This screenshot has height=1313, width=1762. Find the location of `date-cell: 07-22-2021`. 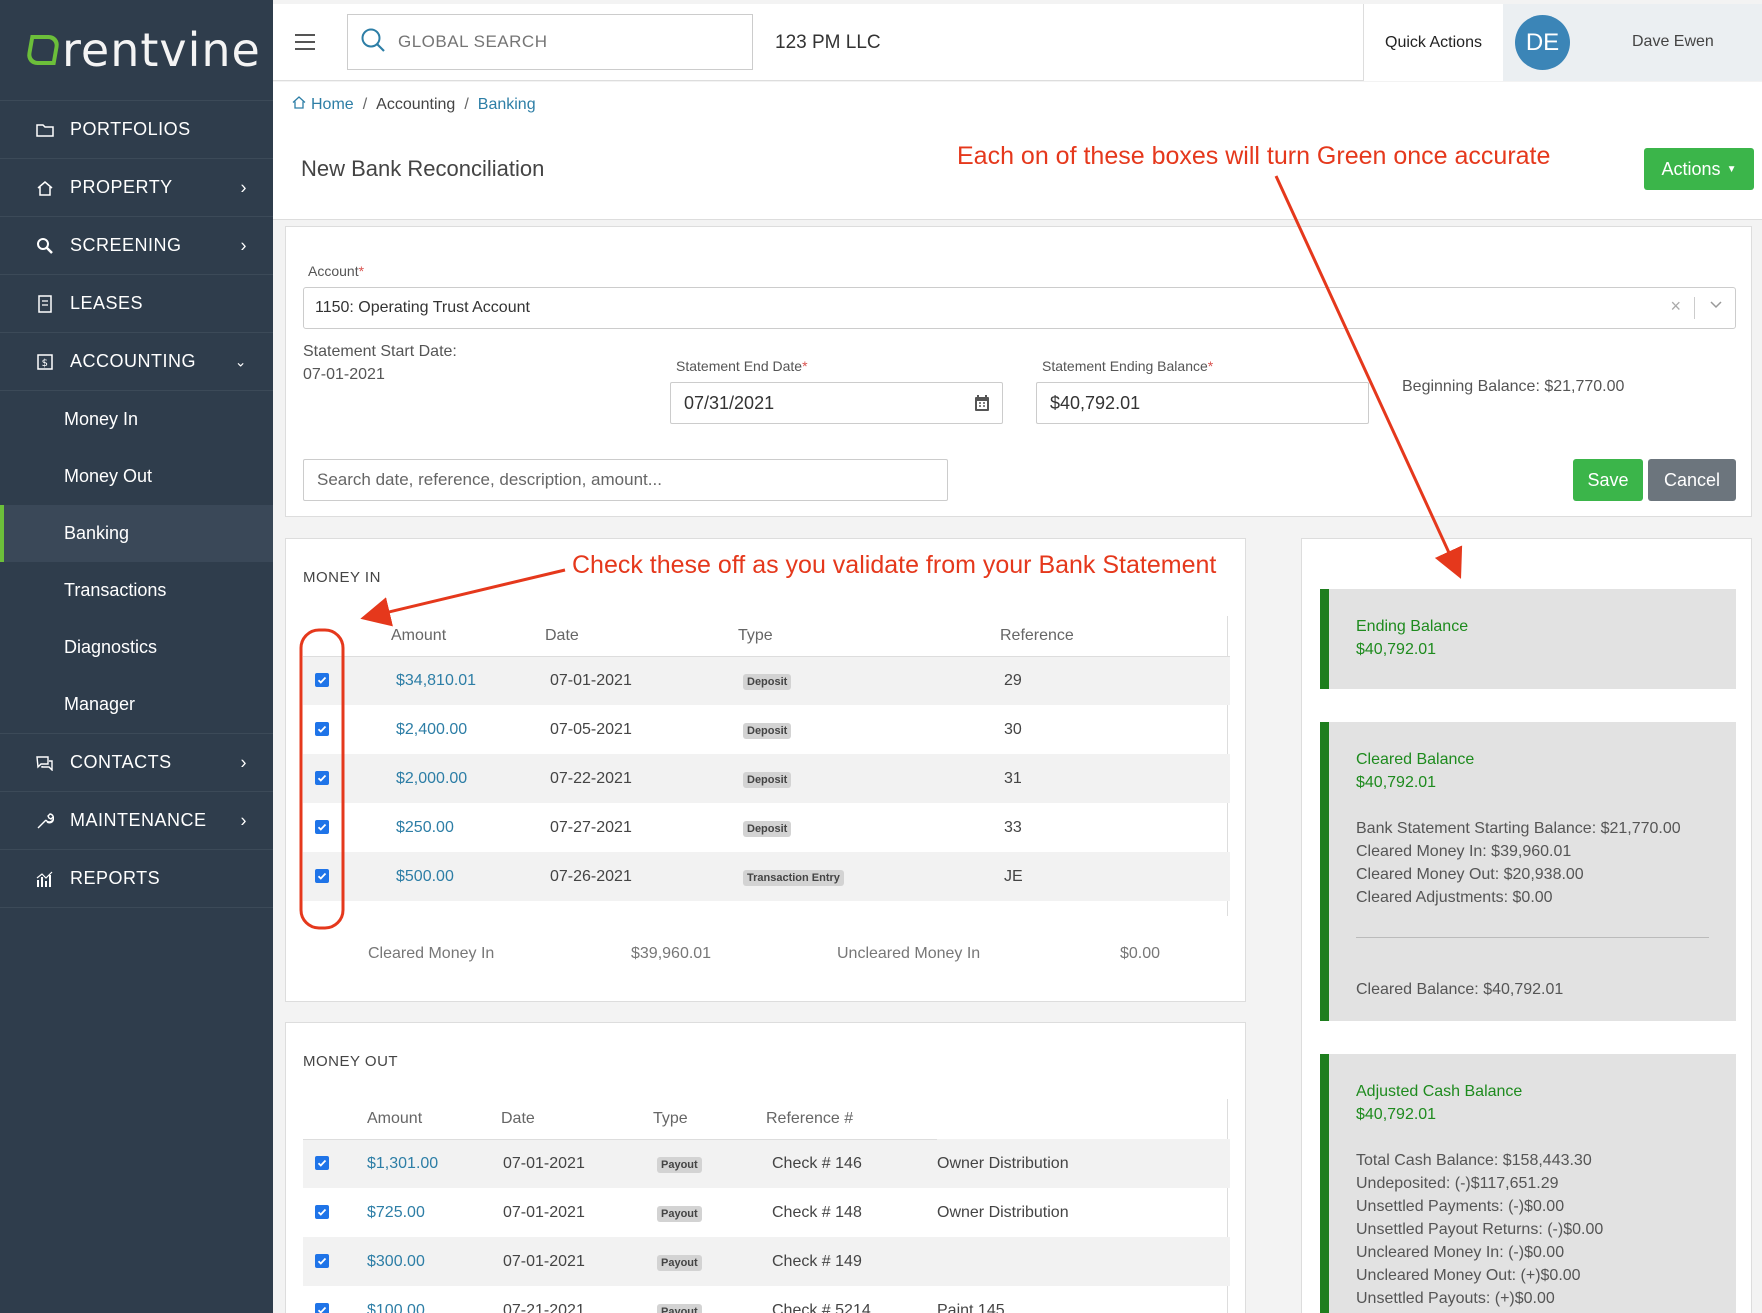

date-cell: 07-22-2021 is located at coordinates (633, 778).